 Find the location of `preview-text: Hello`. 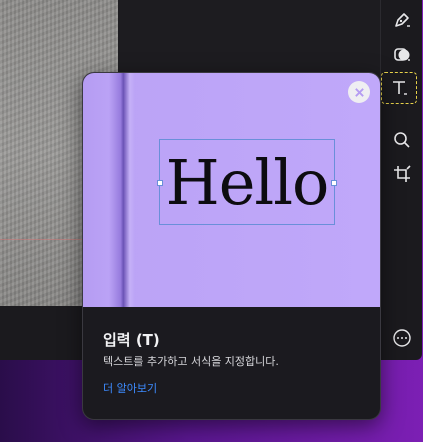

preview-text: Hello is located at coordinates (247, 182).